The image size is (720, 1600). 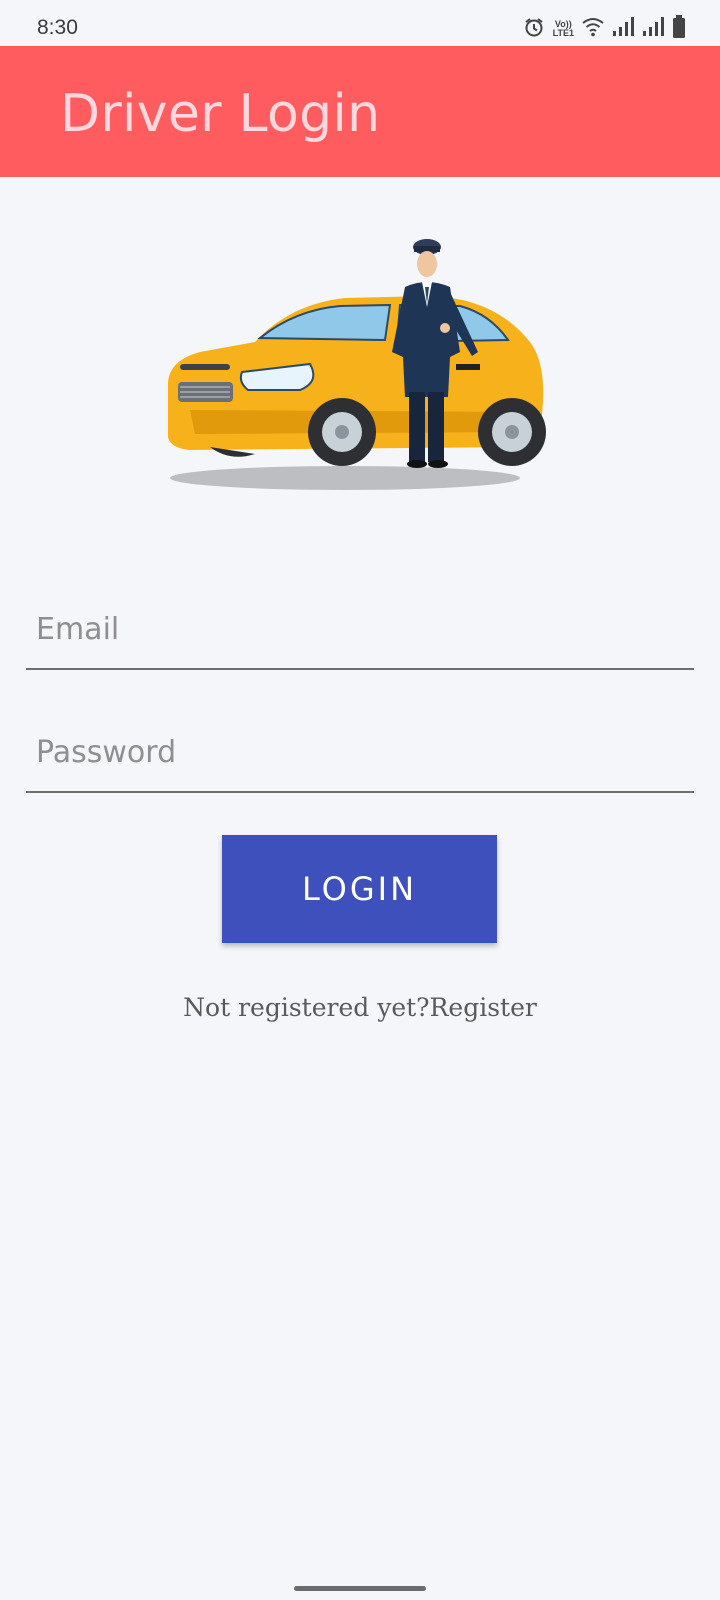 What do you see at coordinates (360, 367) in the screenshot?
I see `taxi-driver-illustration` at bounding box center [360, 367].